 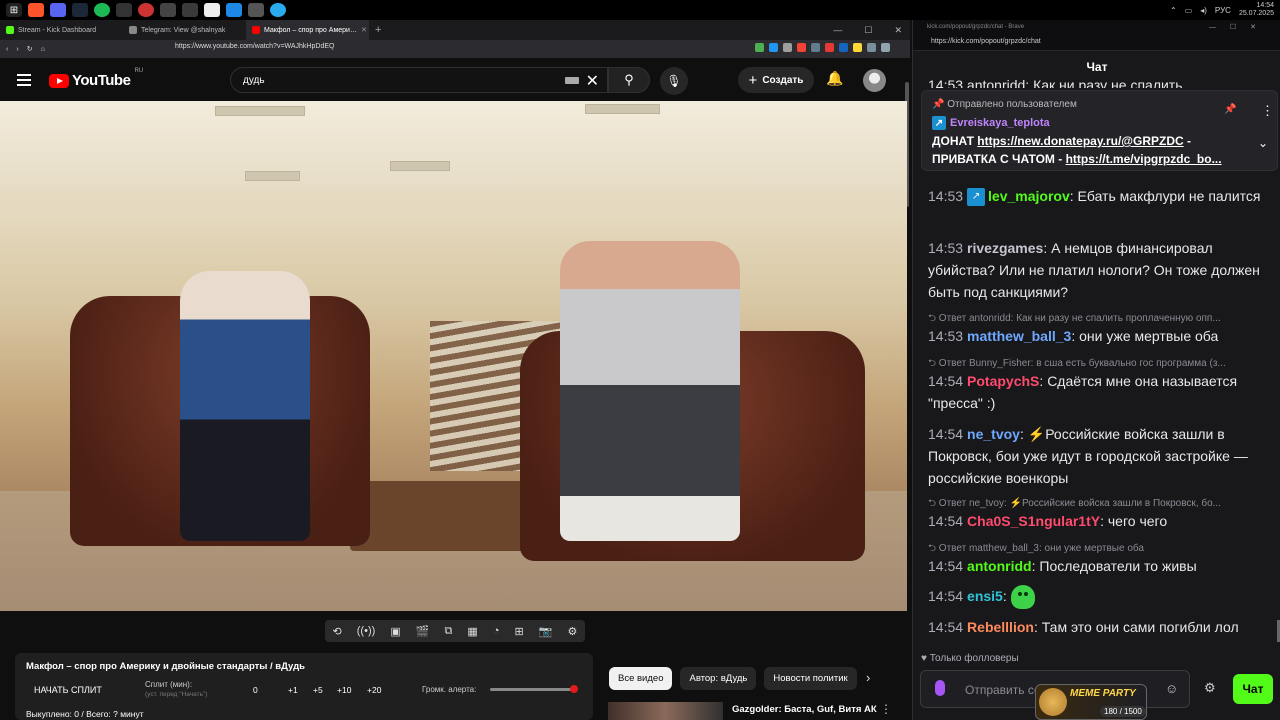 I want to click on recommendation-more-icon: ⋮, so click(x=886, y=709).